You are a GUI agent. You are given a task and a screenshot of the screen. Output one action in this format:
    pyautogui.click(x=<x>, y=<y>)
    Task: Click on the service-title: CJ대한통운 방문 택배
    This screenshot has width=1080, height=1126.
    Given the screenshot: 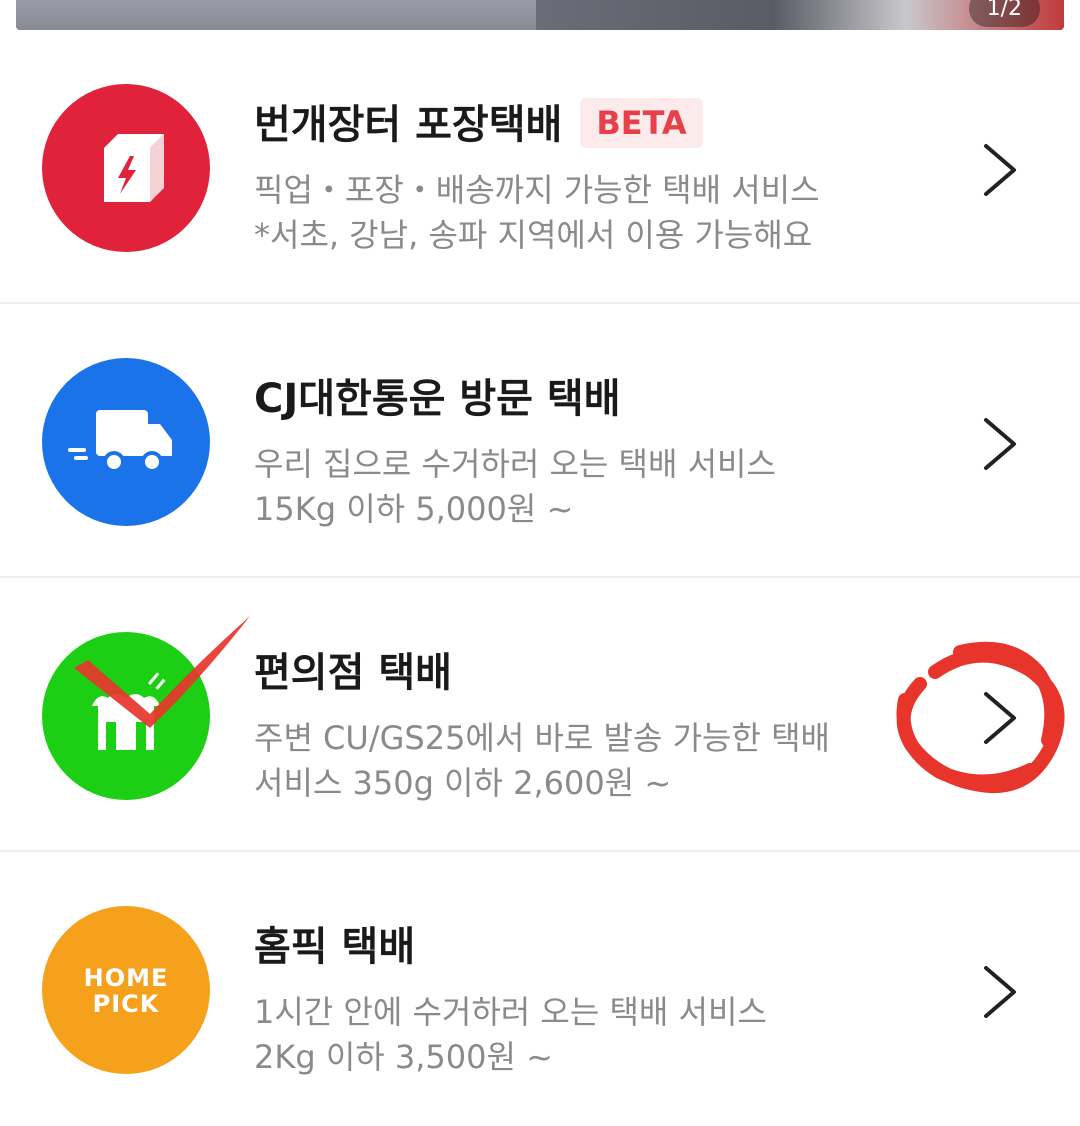 What is the action you would take?
    pyautogui.click(x=437, y=399)
    